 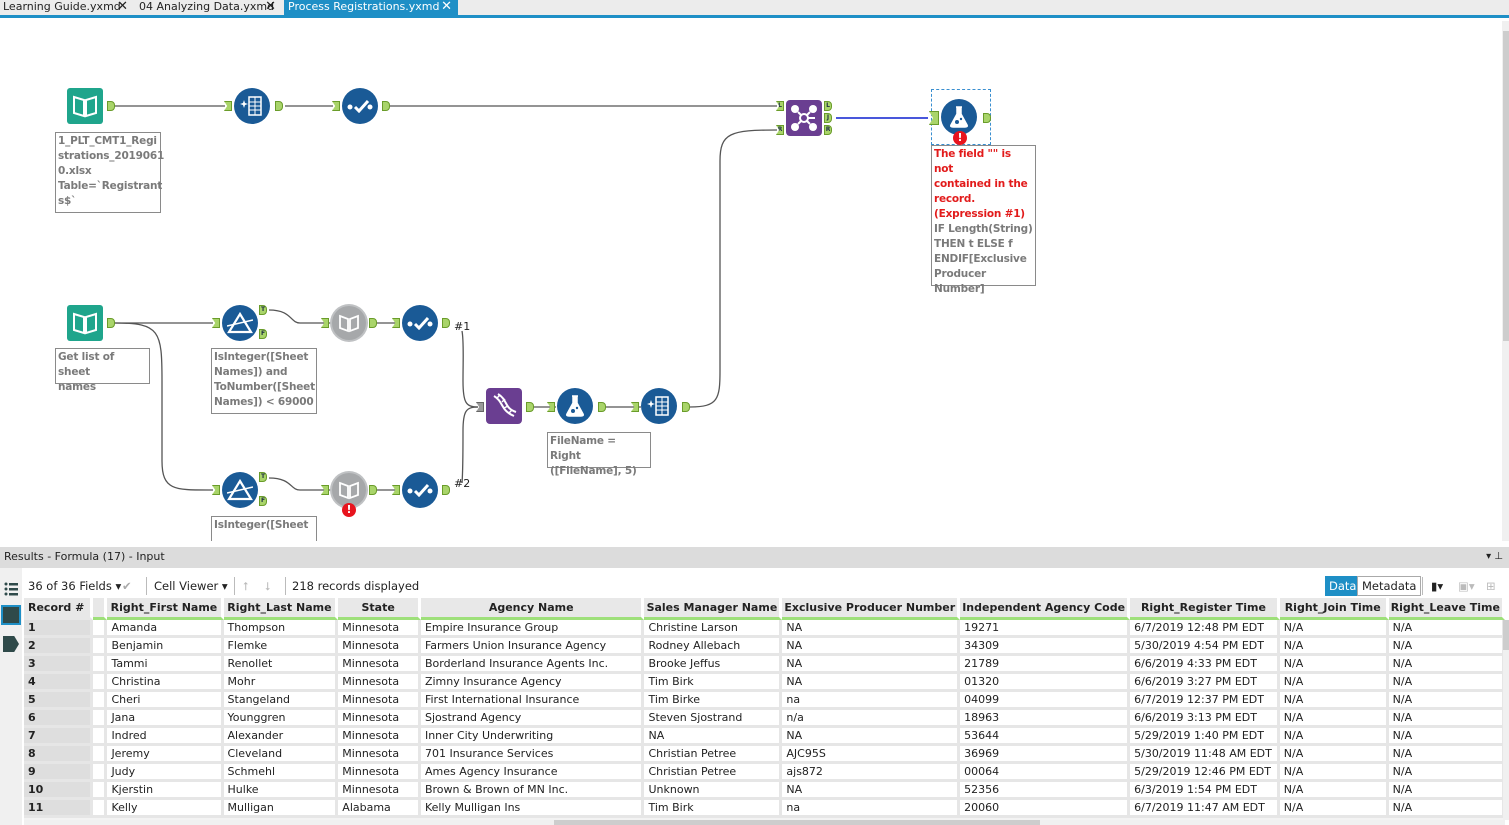 What do you see at coordinates (191, 586) in the screenshot?
I see `cell-viewer-dropdown: Cell Viewer ▾` at bounding box center [191, 586].